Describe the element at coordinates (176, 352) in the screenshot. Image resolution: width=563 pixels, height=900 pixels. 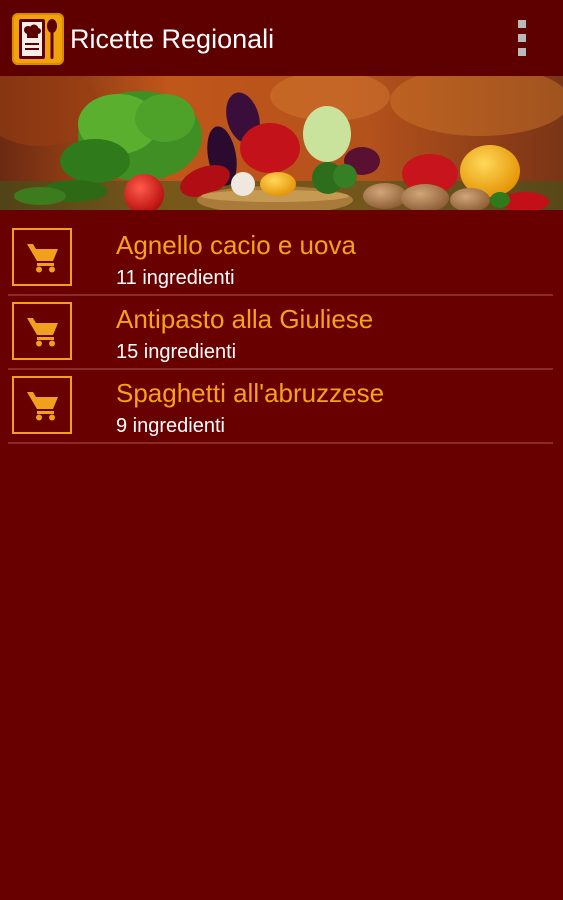
I see `ingredient-count: 15 ingredienti` at that location.